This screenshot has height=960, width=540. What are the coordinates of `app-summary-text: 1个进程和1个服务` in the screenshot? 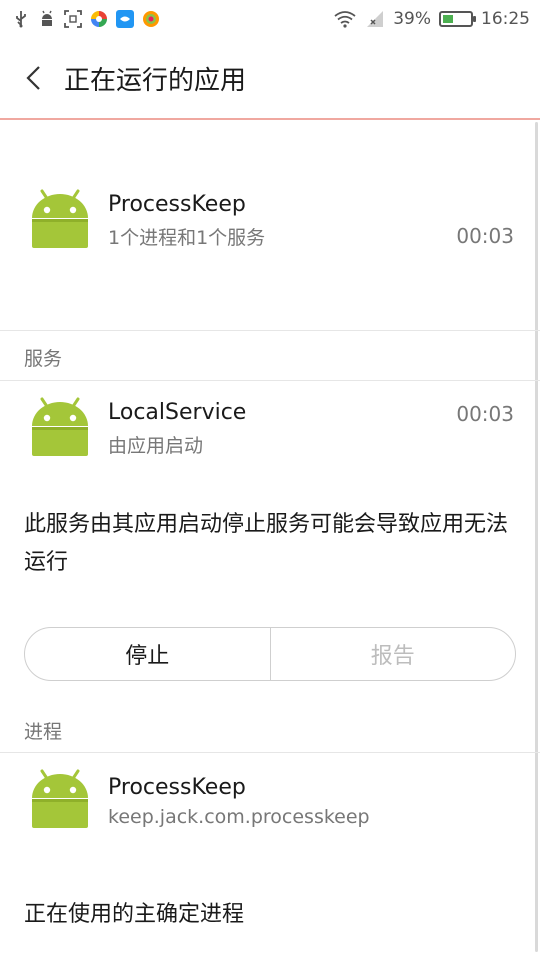 It's located at (187, 238).